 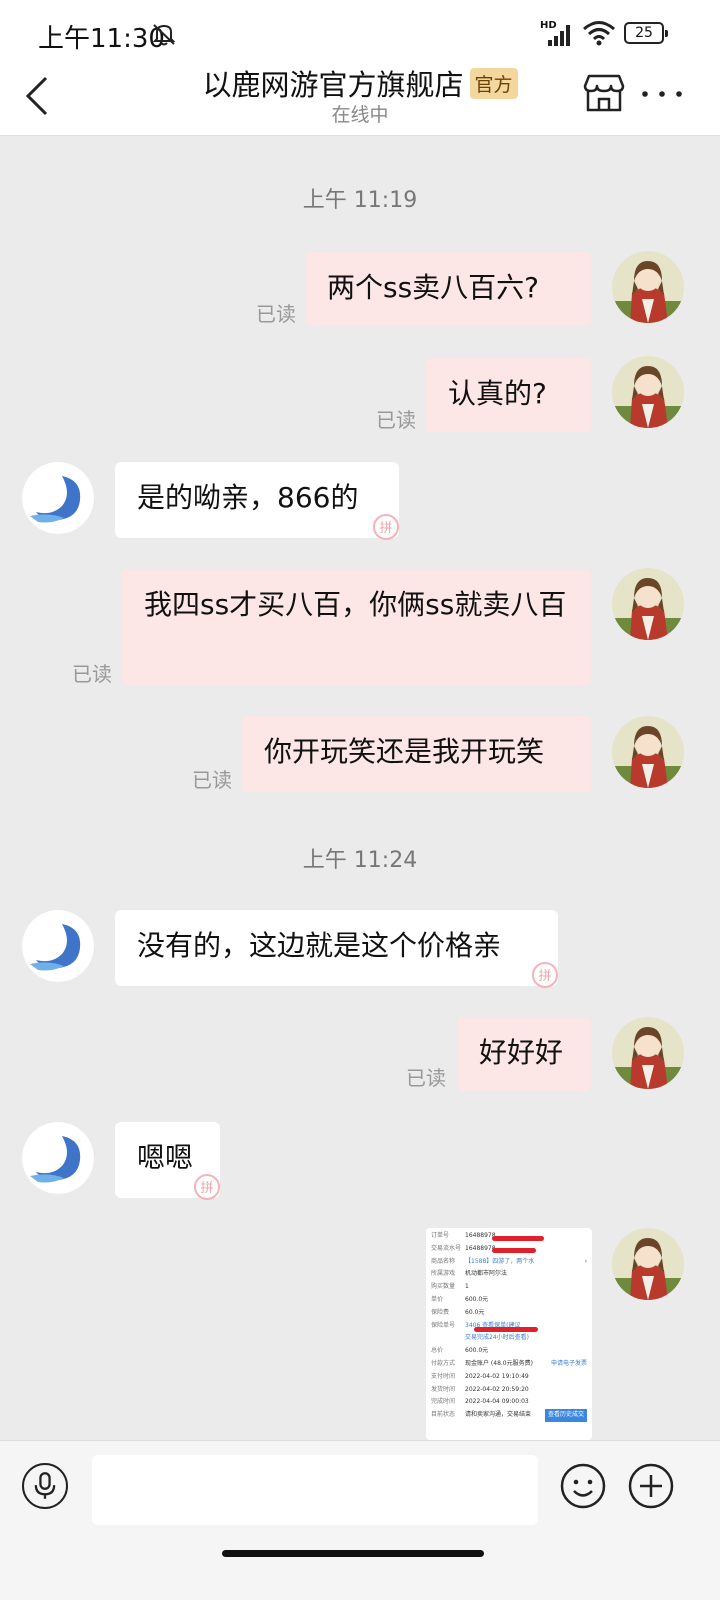 What do you see at coordinates (443, 1402) in the screenshot?
I see `order-detail-key: 完成时间` at bounding box center [443, 1402].